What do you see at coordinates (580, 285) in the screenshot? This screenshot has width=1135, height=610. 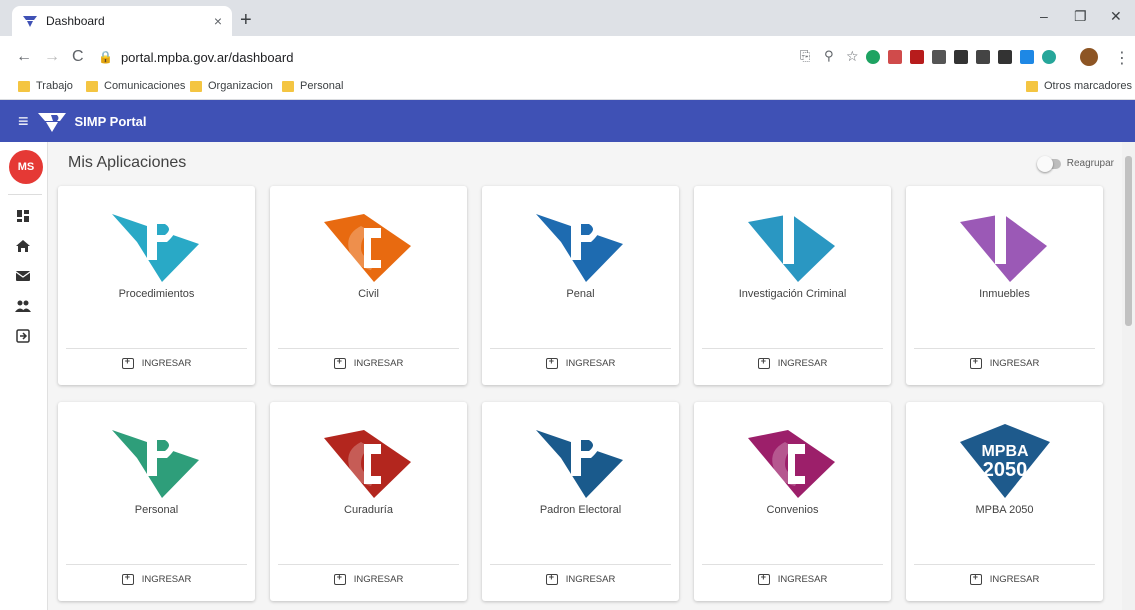 I see `app-card: Penal INGRESAR` at bounding box center [580, 285].